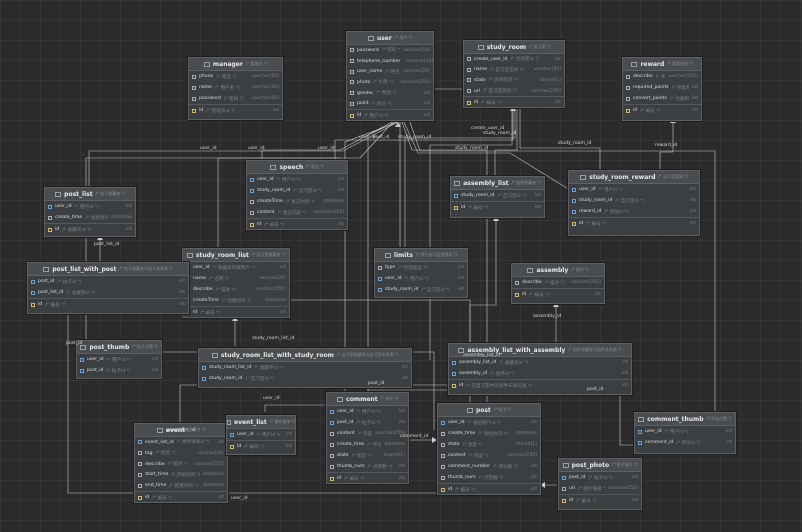 Image resolution: width=802 pixels, height=532 pixels. Describe the element at coordinates (90, 229) in the screenshot. I see `column-row: id/* 收藏夹id */ int` at that location.